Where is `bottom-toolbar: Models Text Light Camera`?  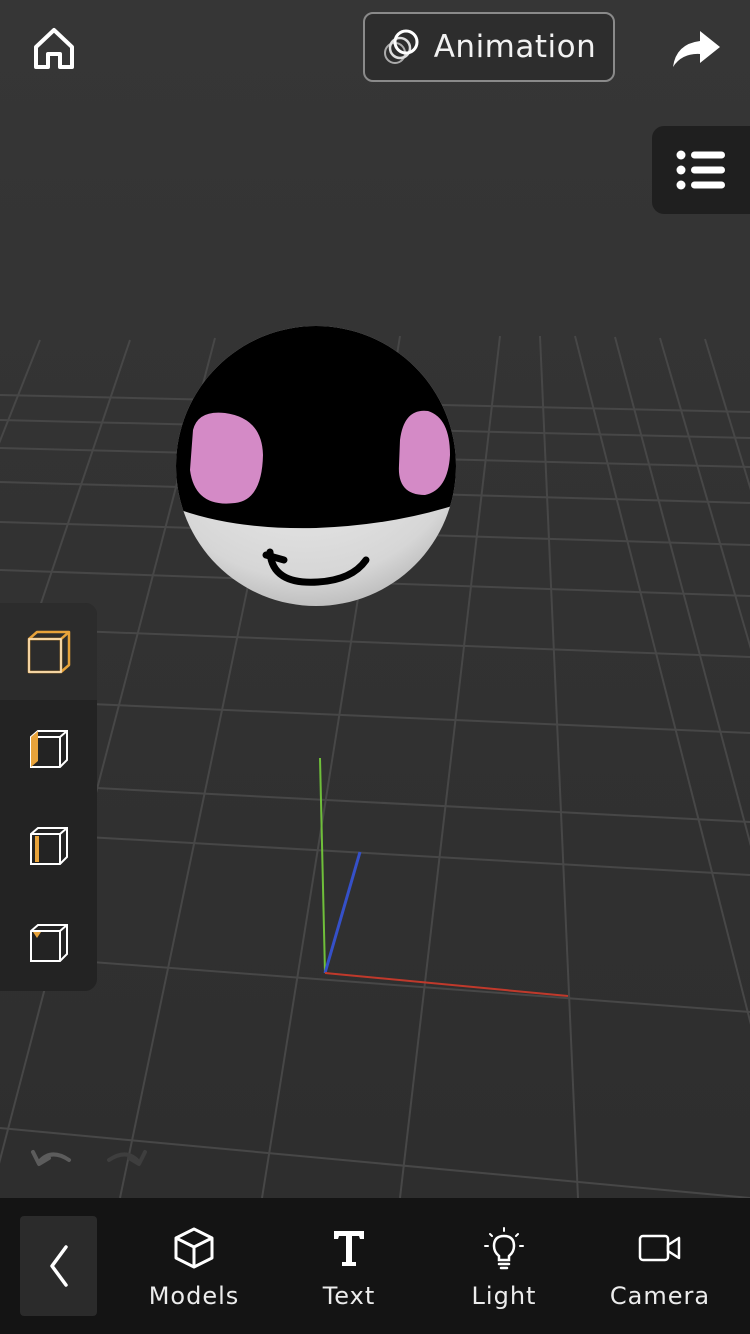
bottom-toolbar: Models Text Light Camera is located at coordinates (375, 1266).